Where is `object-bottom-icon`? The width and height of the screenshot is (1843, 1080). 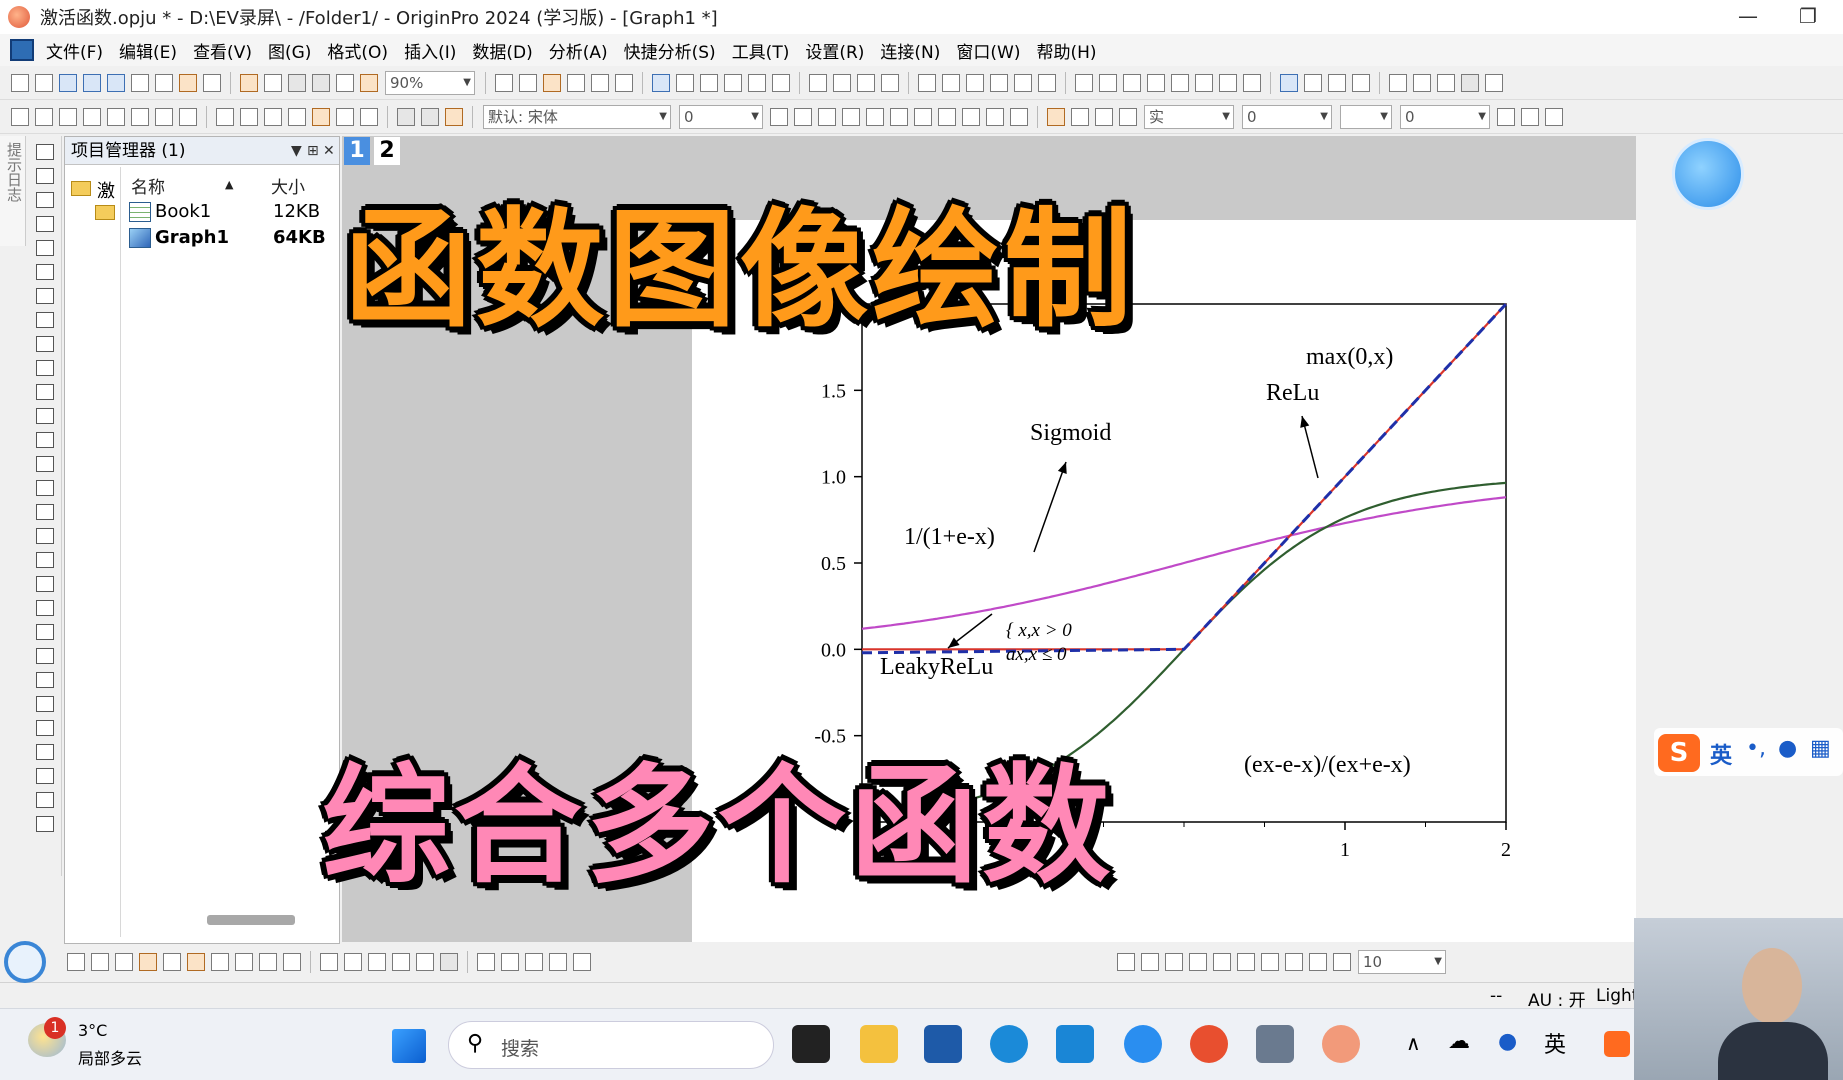
object-bottom-icon is located at coordinates (1198, 962).